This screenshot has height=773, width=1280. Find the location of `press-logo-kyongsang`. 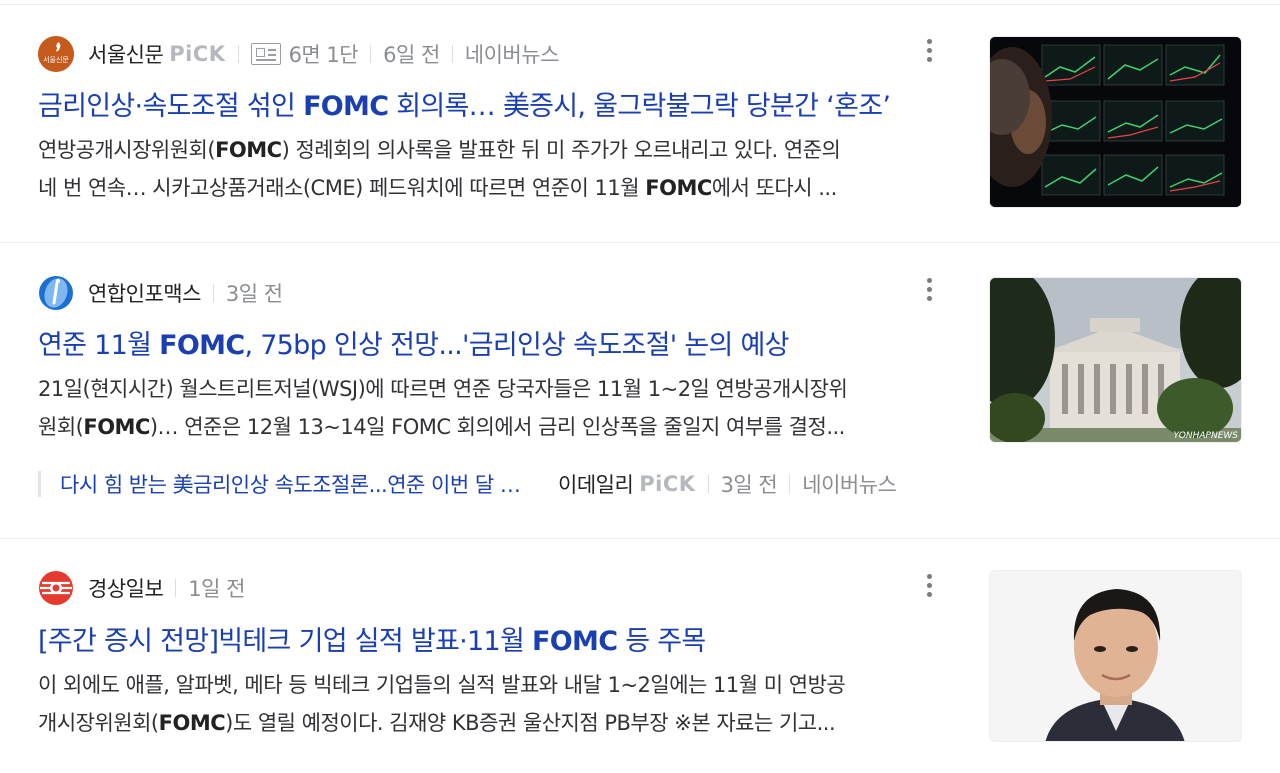

press-logo-kyongsang is located at coordinates (56, 588).